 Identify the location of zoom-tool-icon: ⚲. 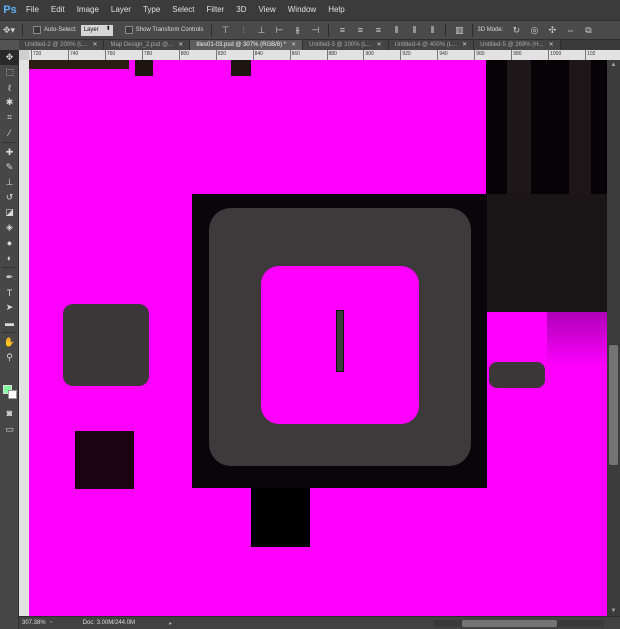
(9, 357).